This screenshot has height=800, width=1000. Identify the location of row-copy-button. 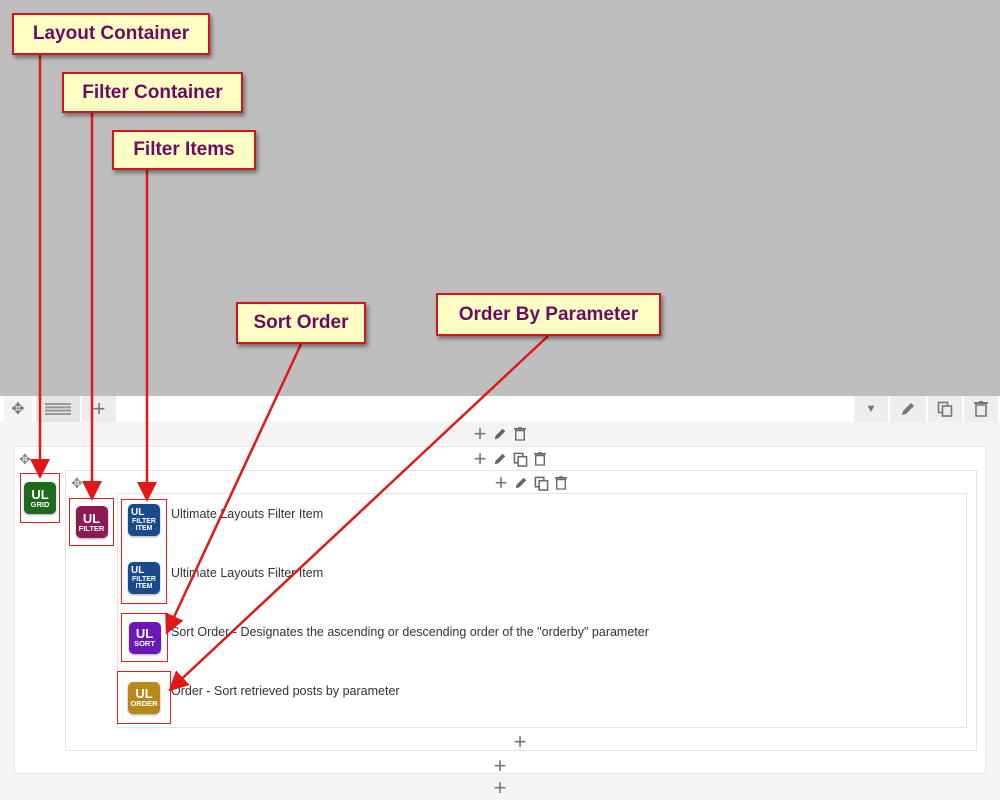
(945, 409).